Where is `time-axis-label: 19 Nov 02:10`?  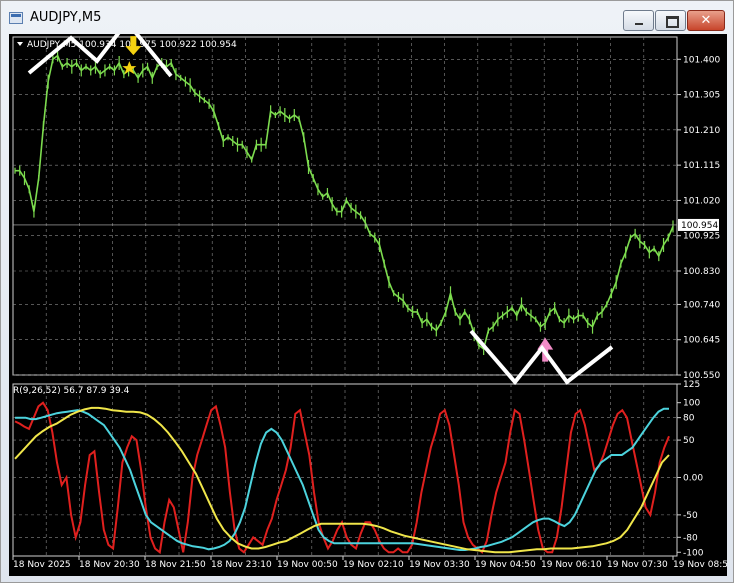
time-axis-label: 19 Nov 02:10 is located at coordinates (373, 565).